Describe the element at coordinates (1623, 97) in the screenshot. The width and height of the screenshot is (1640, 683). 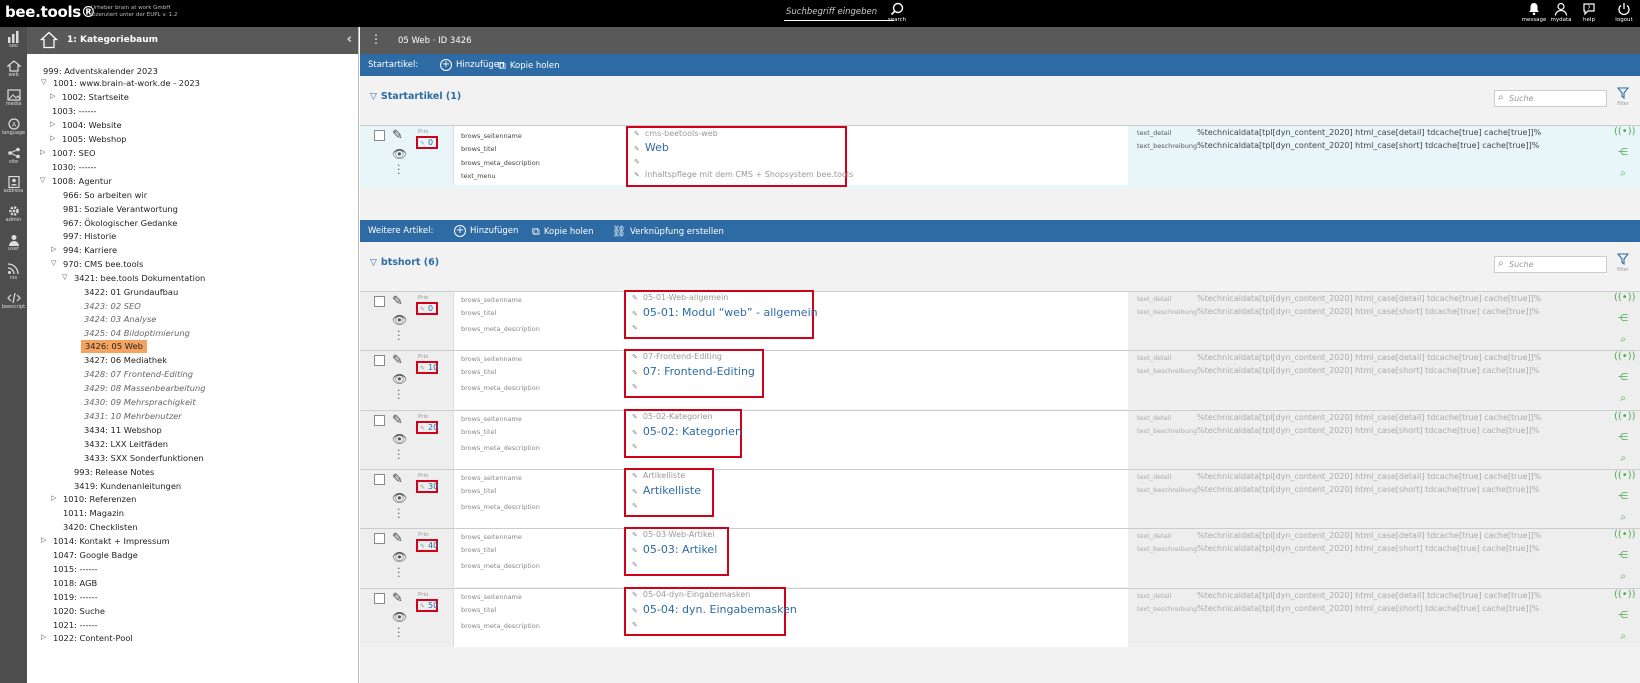
I see `start-filter-button: filter` at that location.